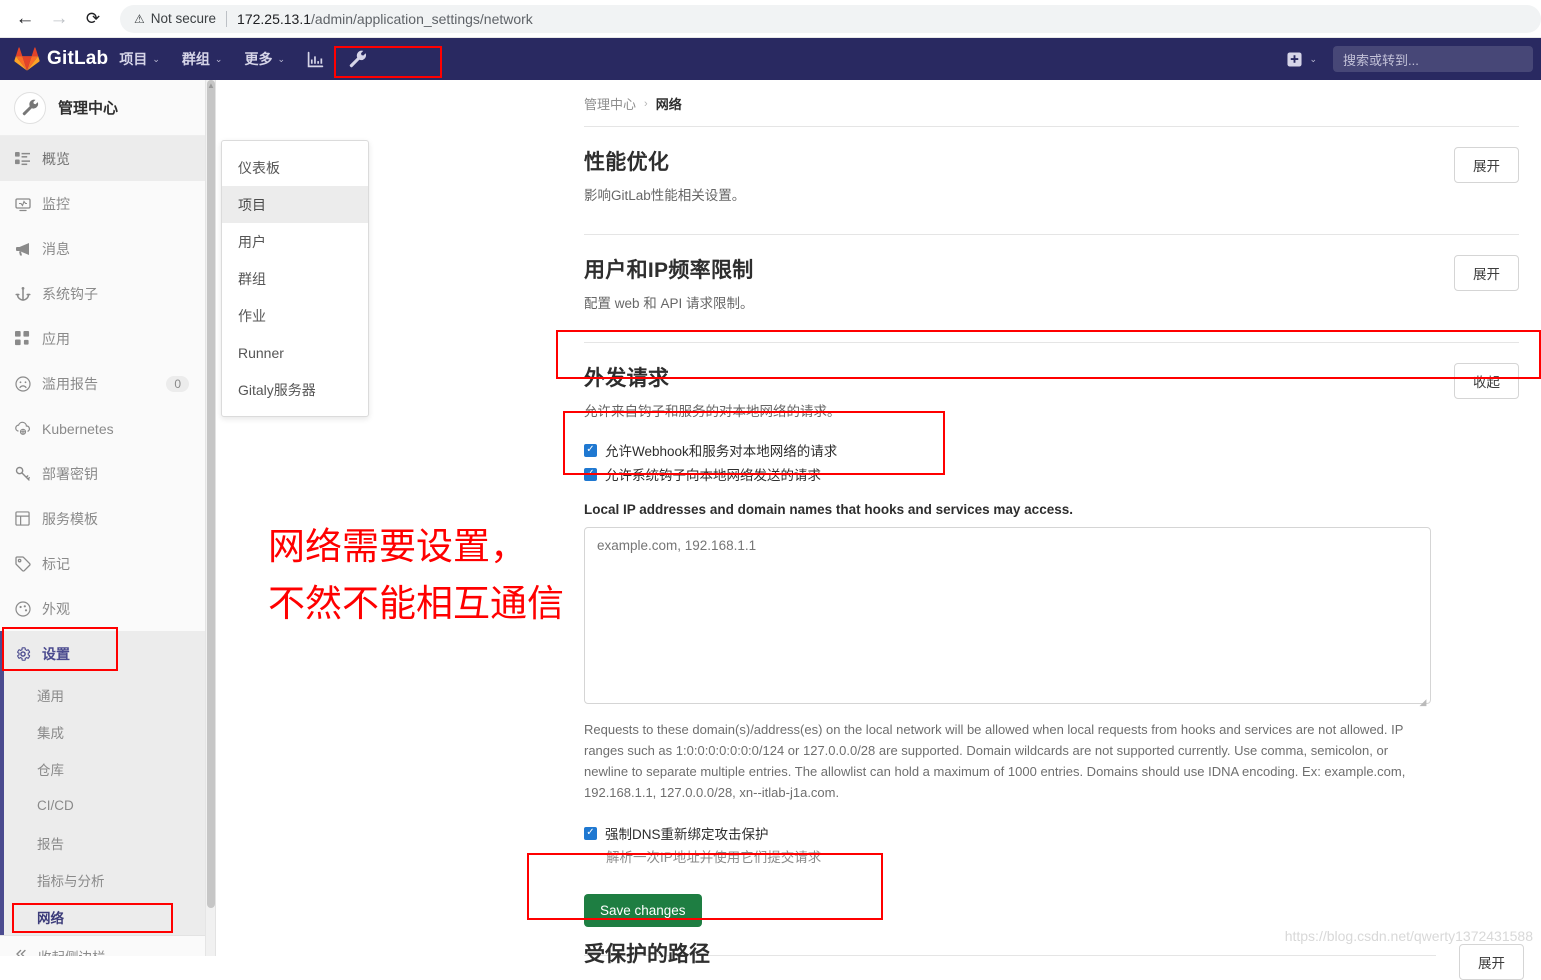  Describe the element at coordinates (93, 19) in the screenshot. I see `reload-icon: ⟳` at that location.